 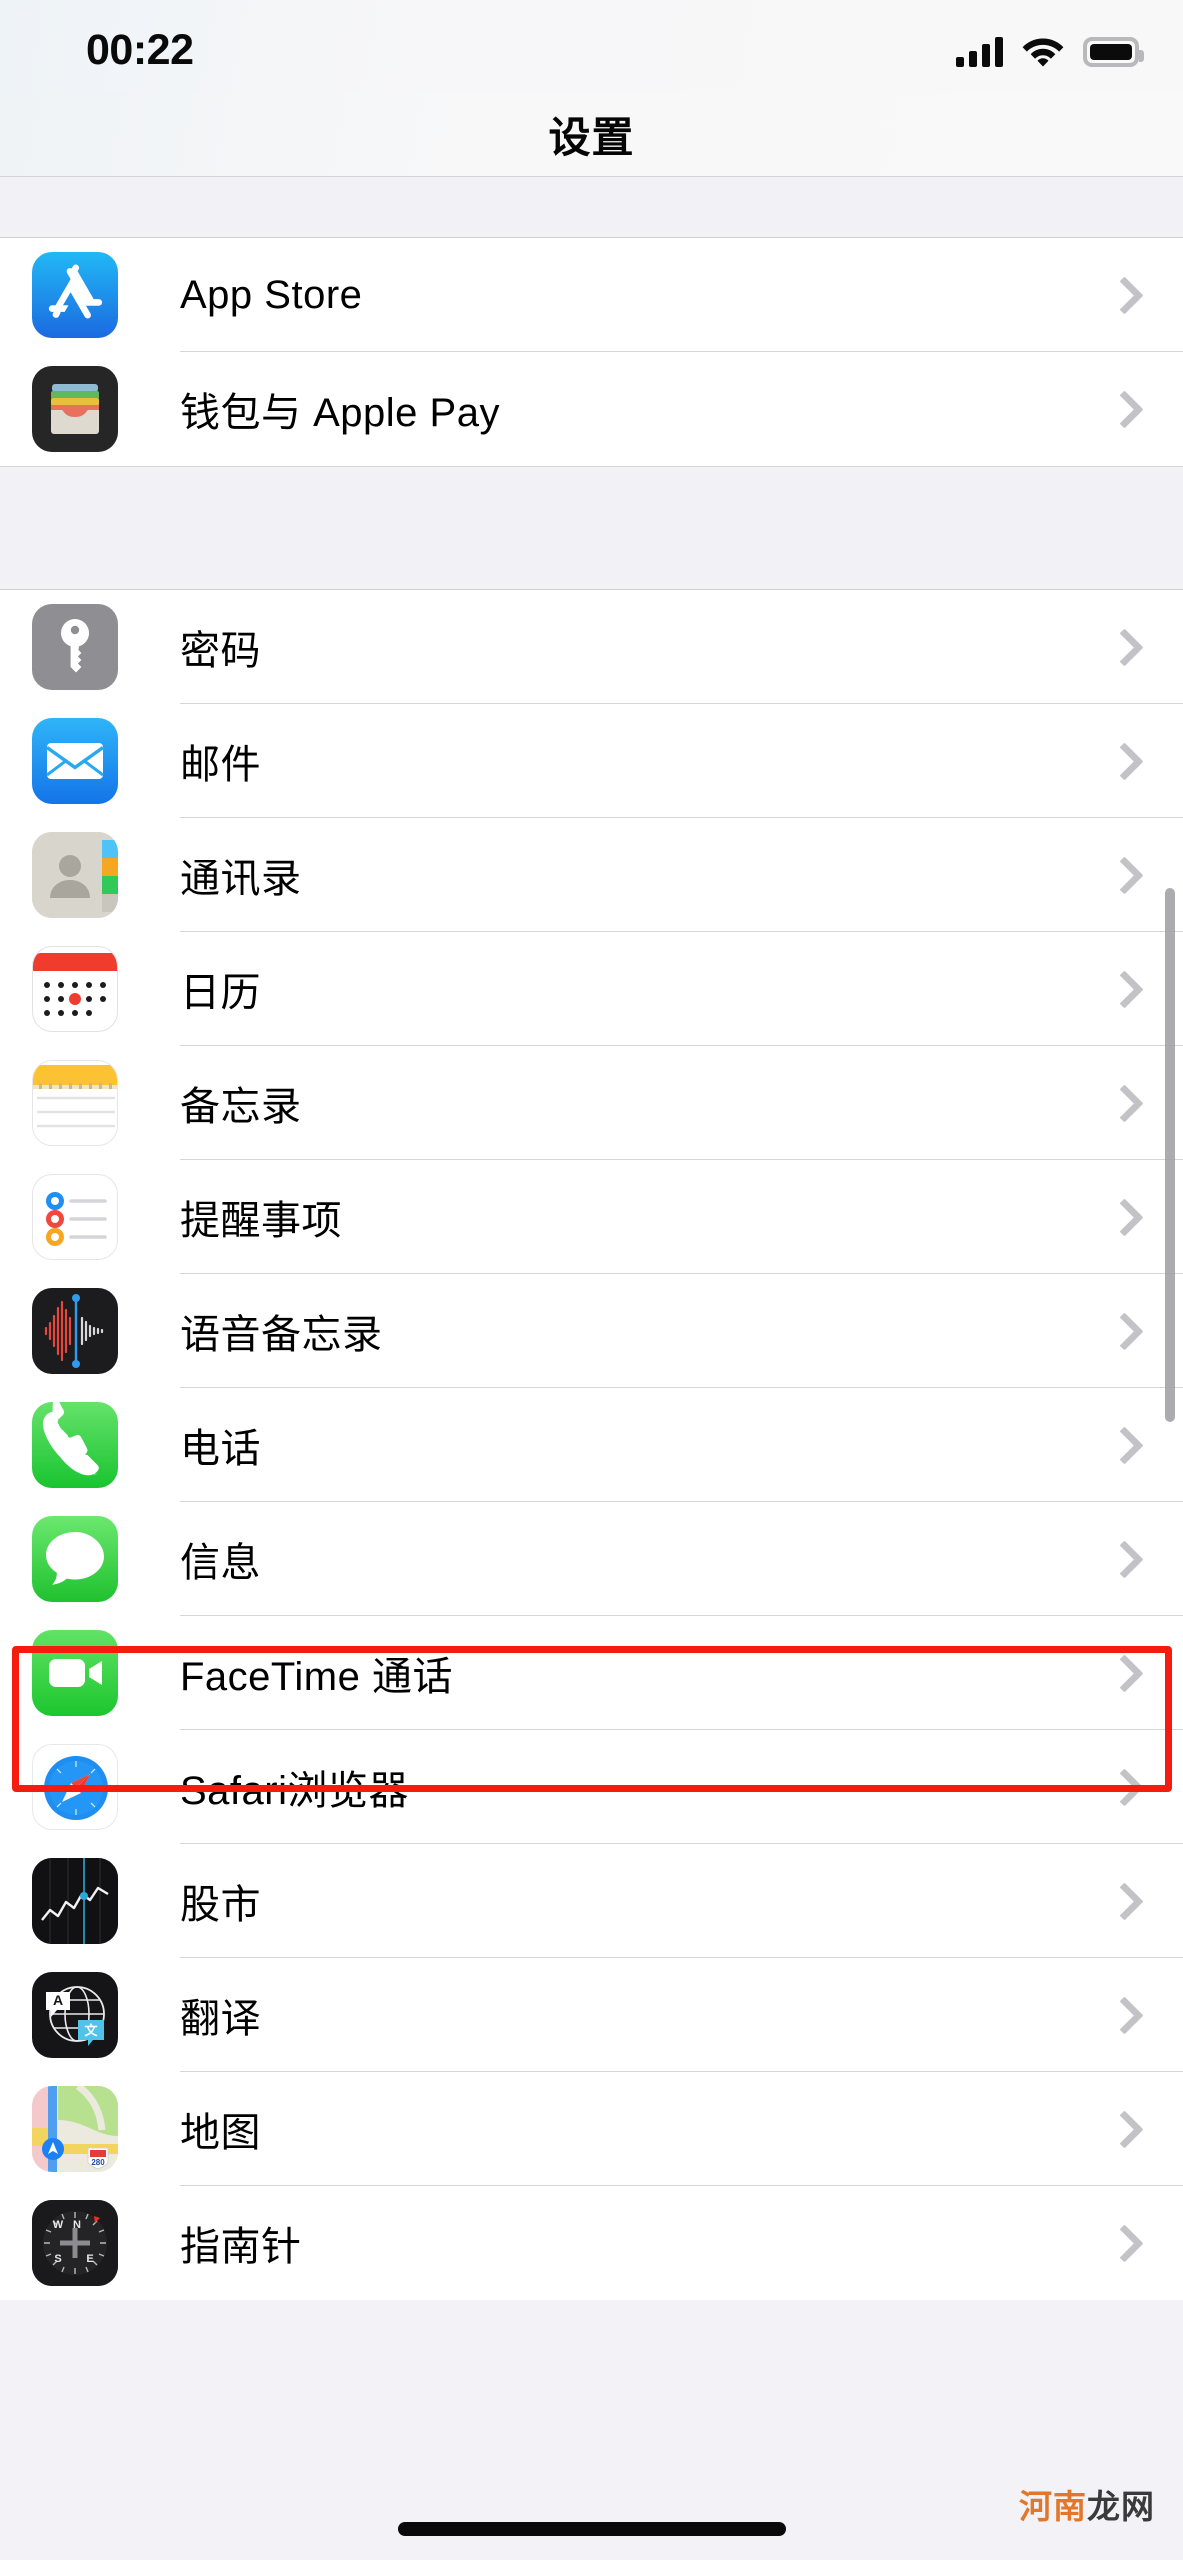 I want to click on settings-row-label: App Store, so click(x=271, y=294).